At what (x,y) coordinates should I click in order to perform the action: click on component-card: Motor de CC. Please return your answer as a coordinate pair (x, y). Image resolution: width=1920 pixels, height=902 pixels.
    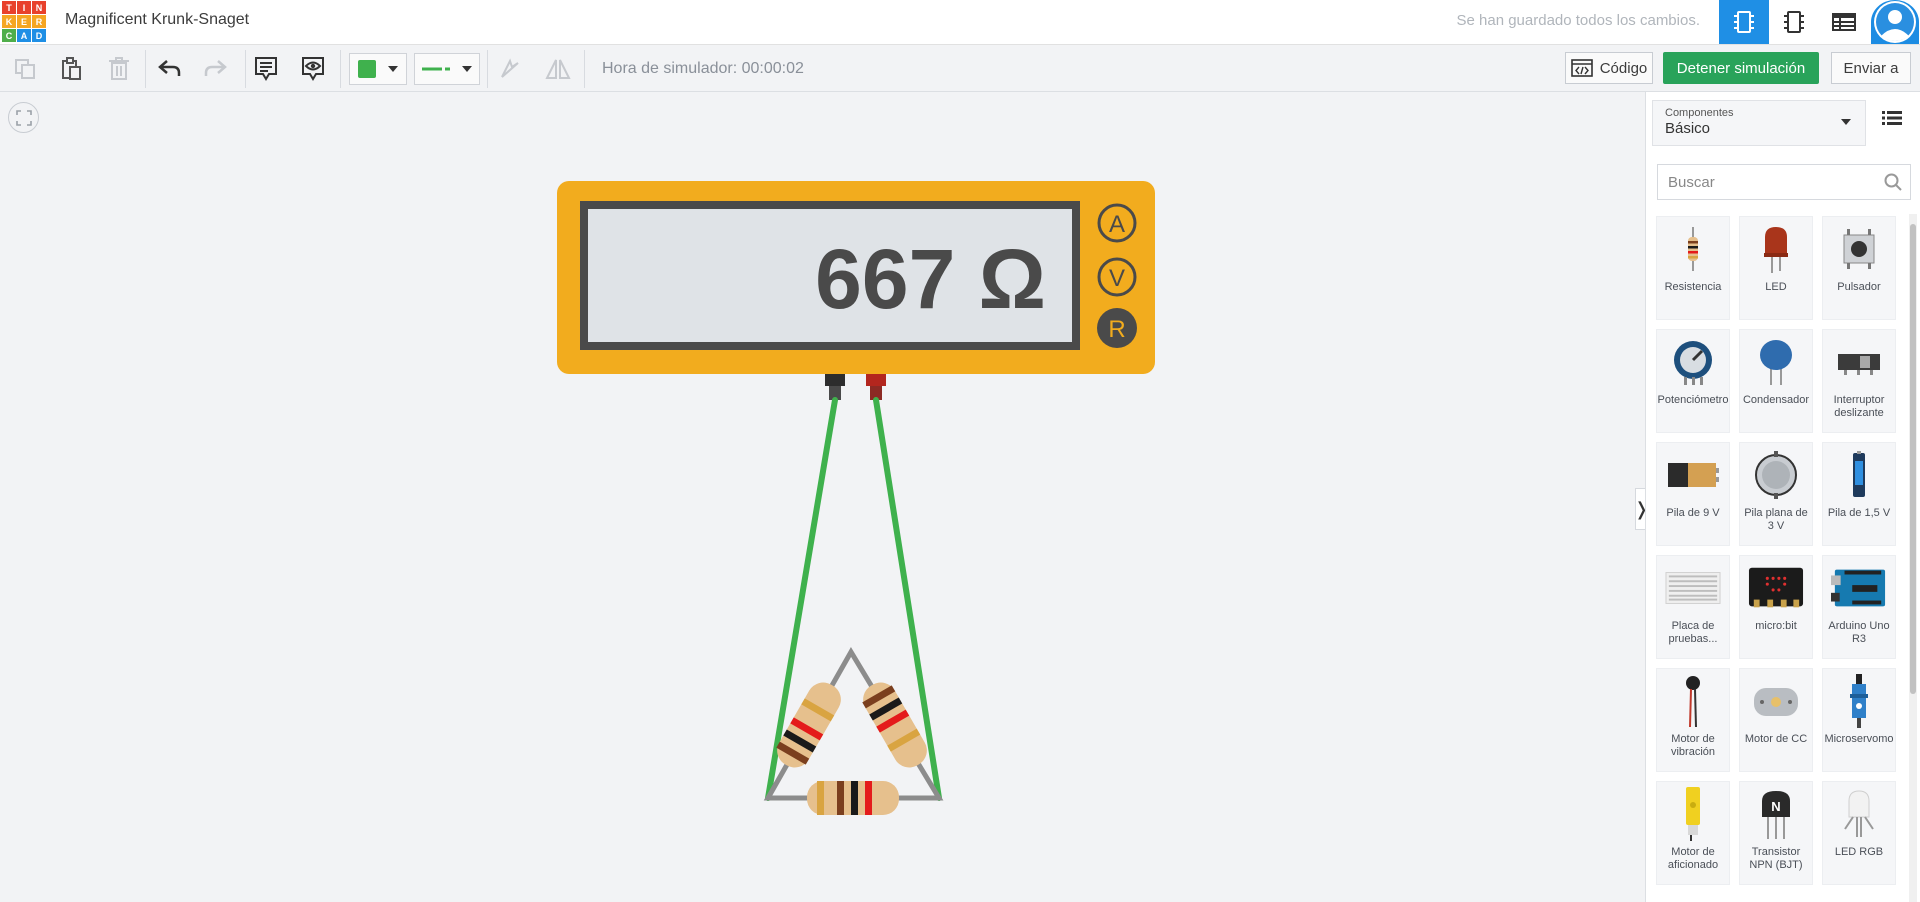
    Looking at the image, I should click on (1776, 720).